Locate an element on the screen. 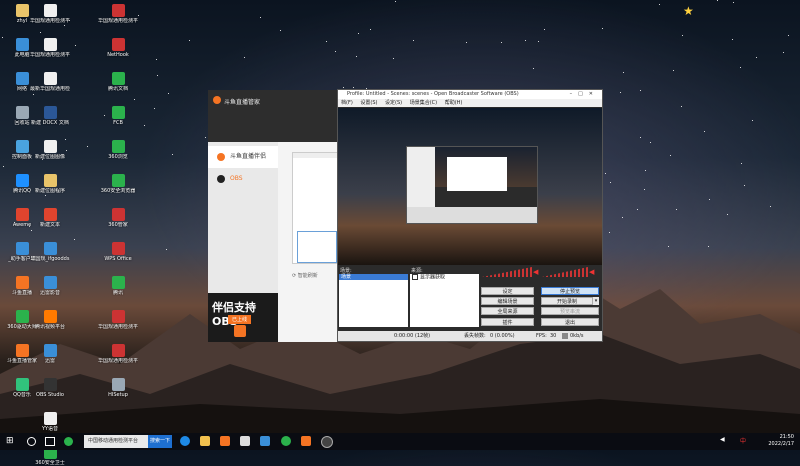  desktop-icon-label: 360安全浏览器 is located at coordinates (118, 191).